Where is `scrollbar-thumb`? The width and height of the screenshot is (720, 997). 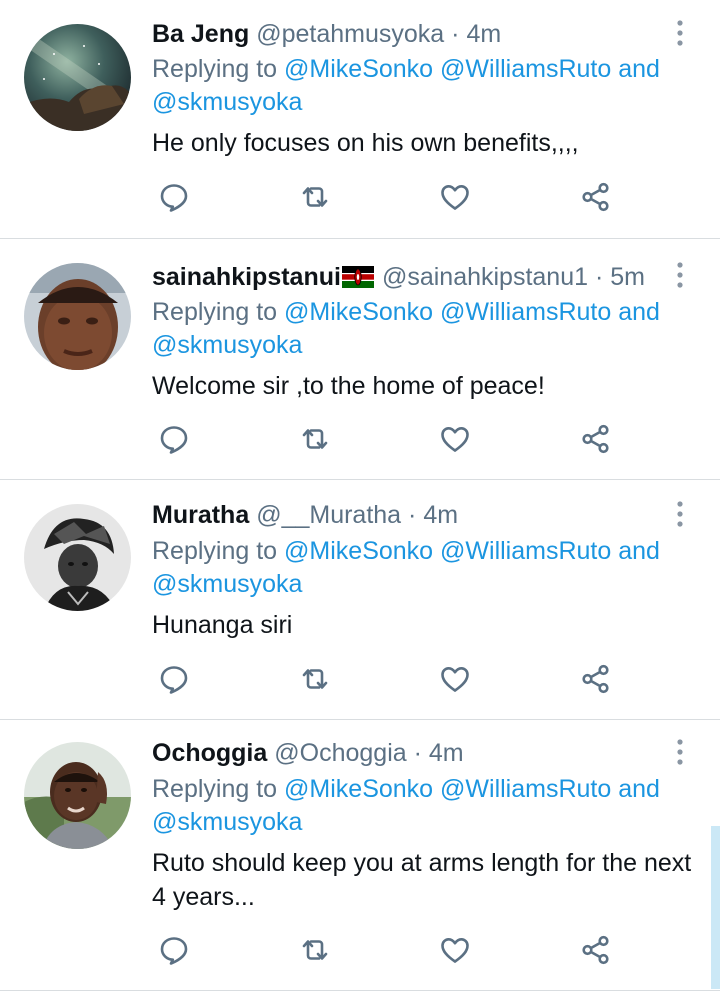 scrollbar-thumb is located at coordinates (715, 907).